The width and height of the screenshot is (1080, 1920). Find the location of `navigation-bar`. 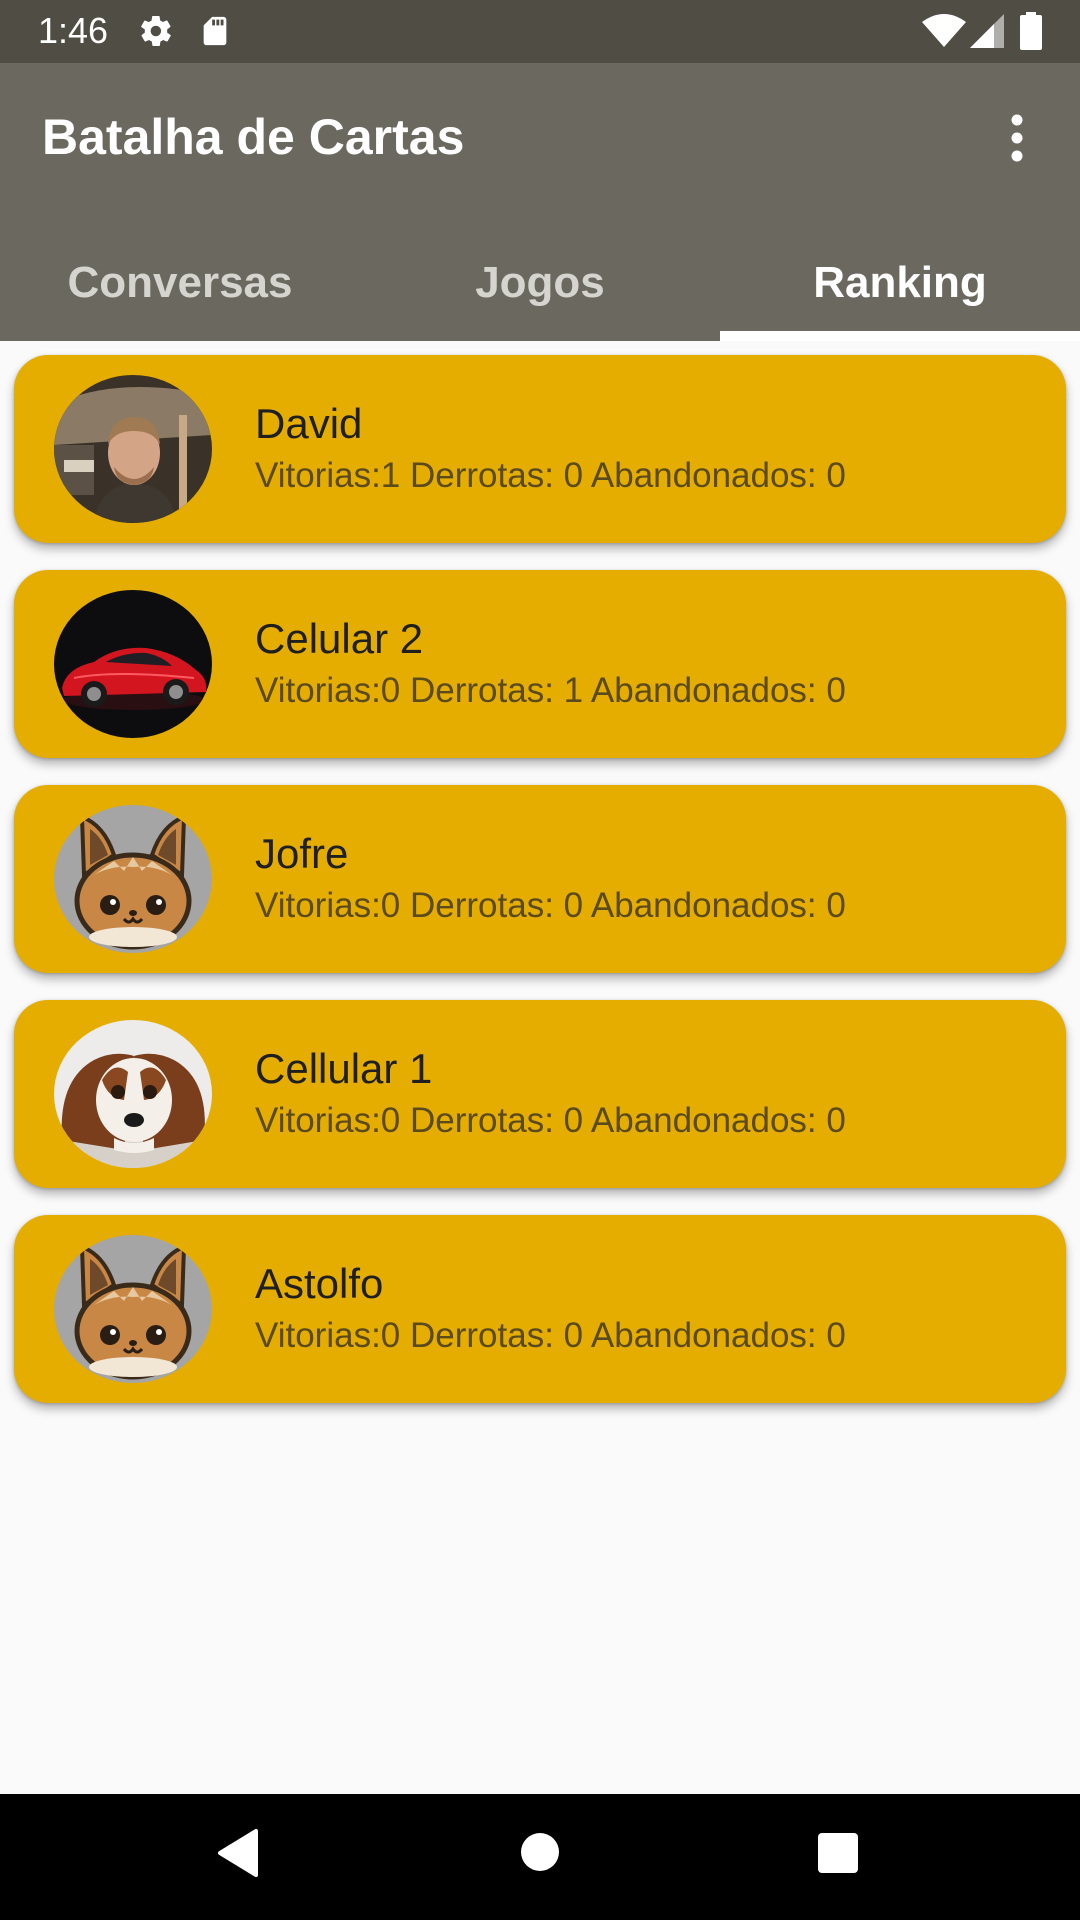

navigation-bar is located at coordinates (540, 1857).